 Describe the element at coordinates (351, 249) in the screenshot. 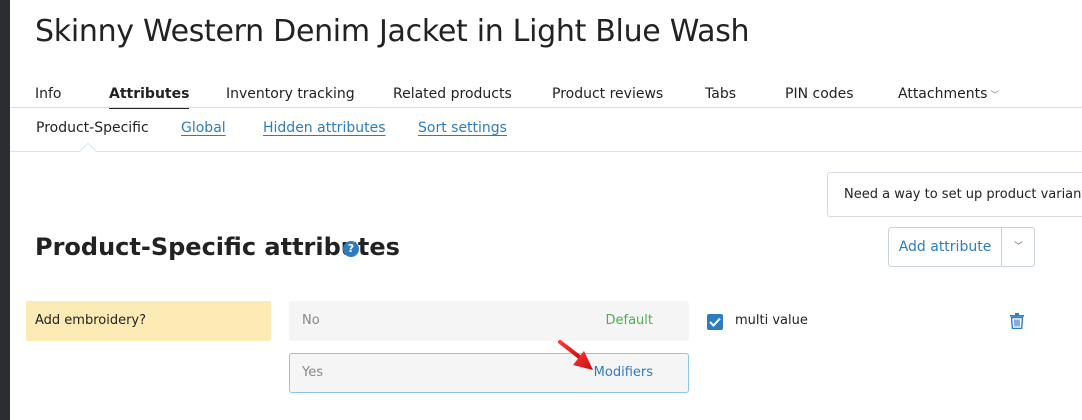

I see `help-icon: ?` at that location.